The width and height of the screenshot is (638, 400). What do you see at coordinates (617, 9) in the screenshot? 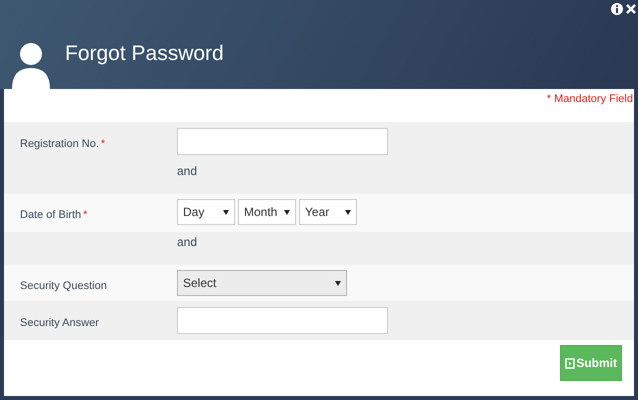
I see `info-icon` at bounding box center [617, 9].